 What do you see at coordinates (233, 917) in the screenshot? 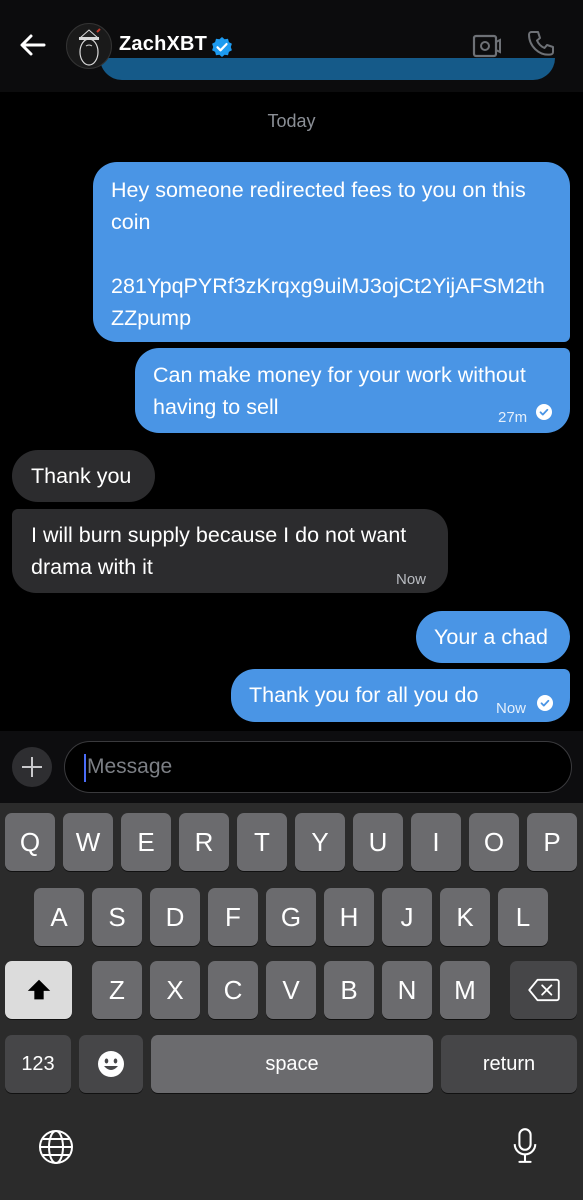
I see `key-f: F` at bounding box center [233, 917].